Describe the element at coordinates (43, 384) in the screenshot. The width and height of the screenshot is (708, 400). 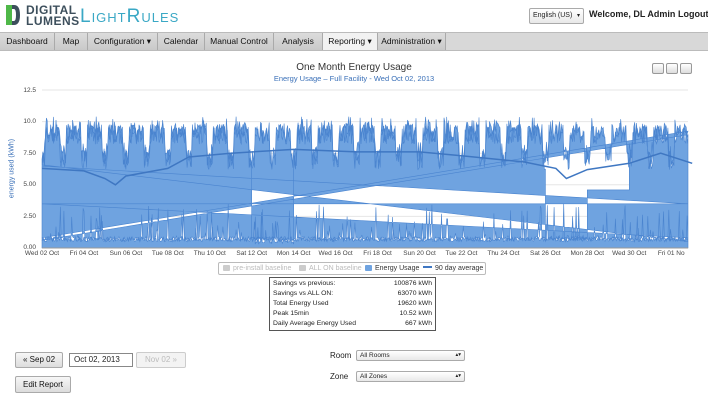
I see `edit-report-button: Edit Report` at that location.